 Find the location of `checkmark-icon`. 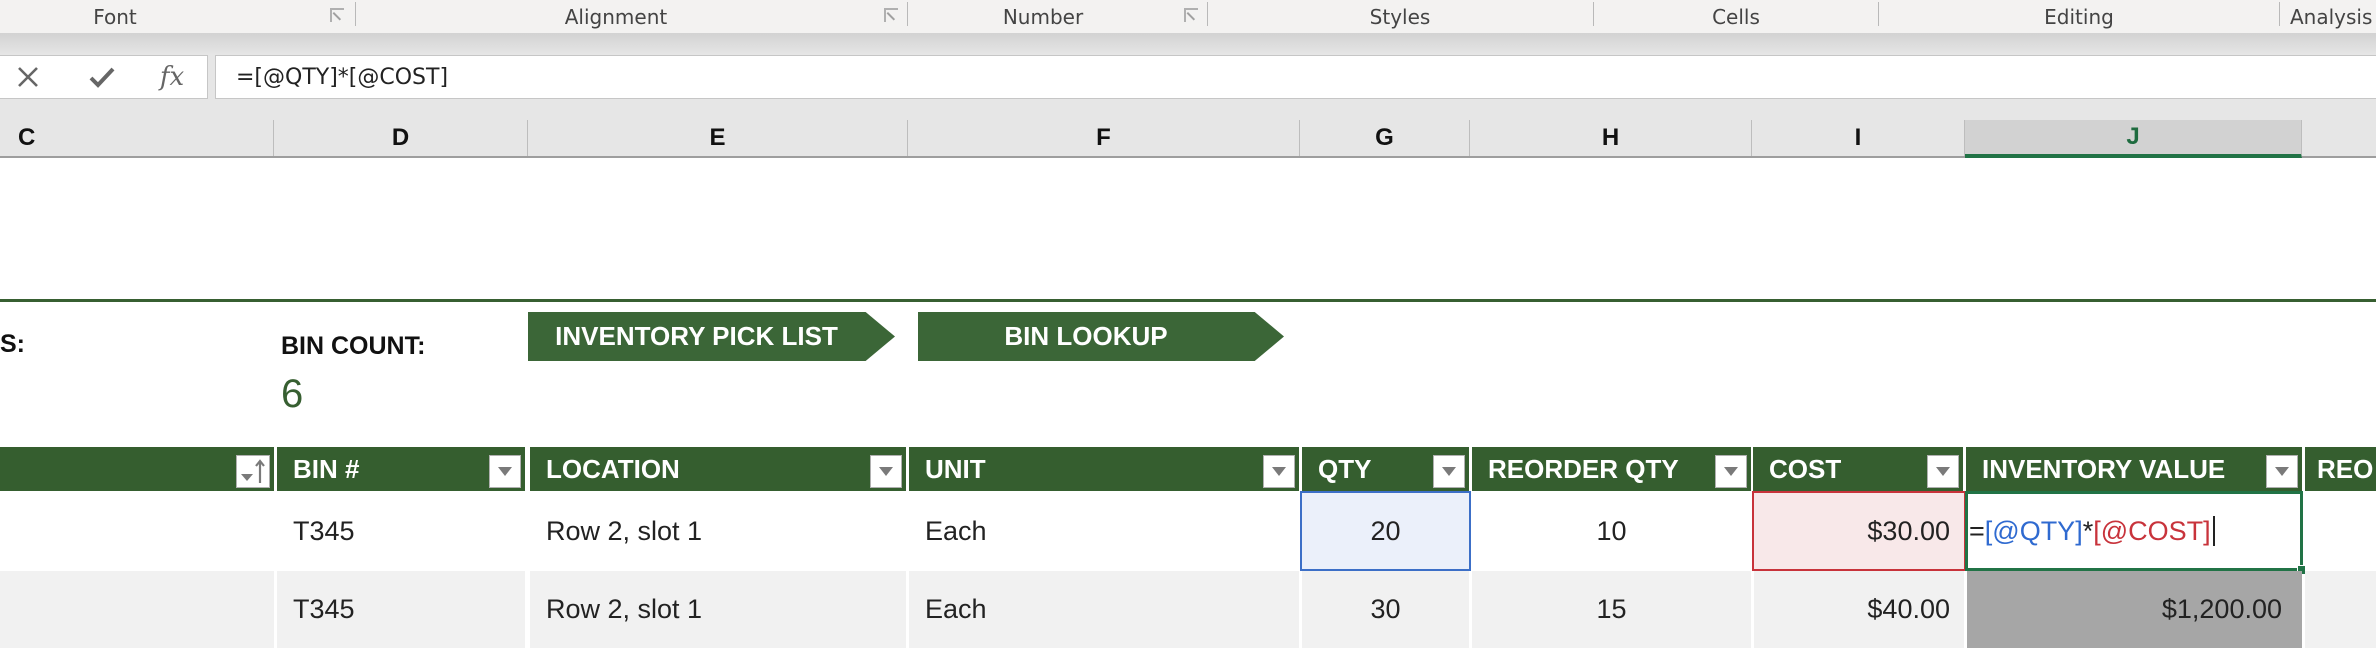

checkmark-icon is located at coordinates (102, 77).